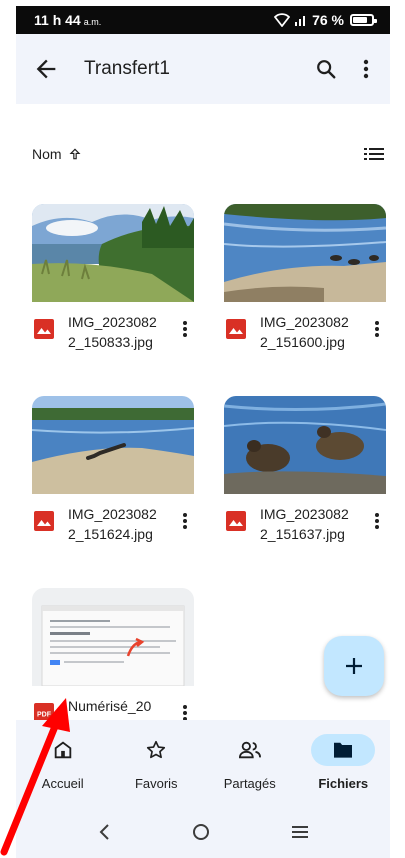  I want to click on nav-label: Fichiers, so click(343, 783).